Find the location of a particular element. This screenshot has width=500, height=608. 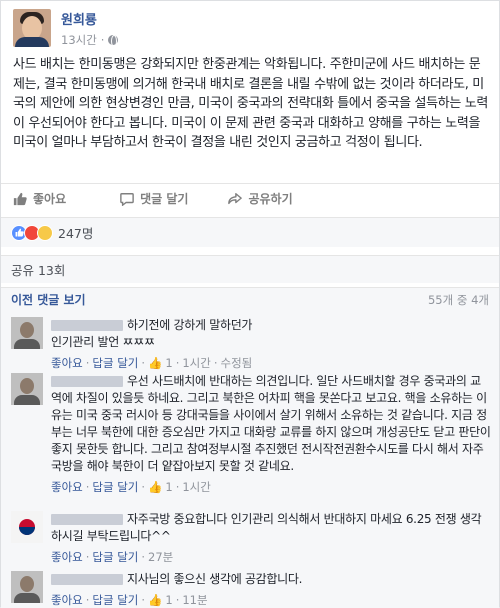

post-header: 원희룡 13시간 · is located at coordinates (66, 28).